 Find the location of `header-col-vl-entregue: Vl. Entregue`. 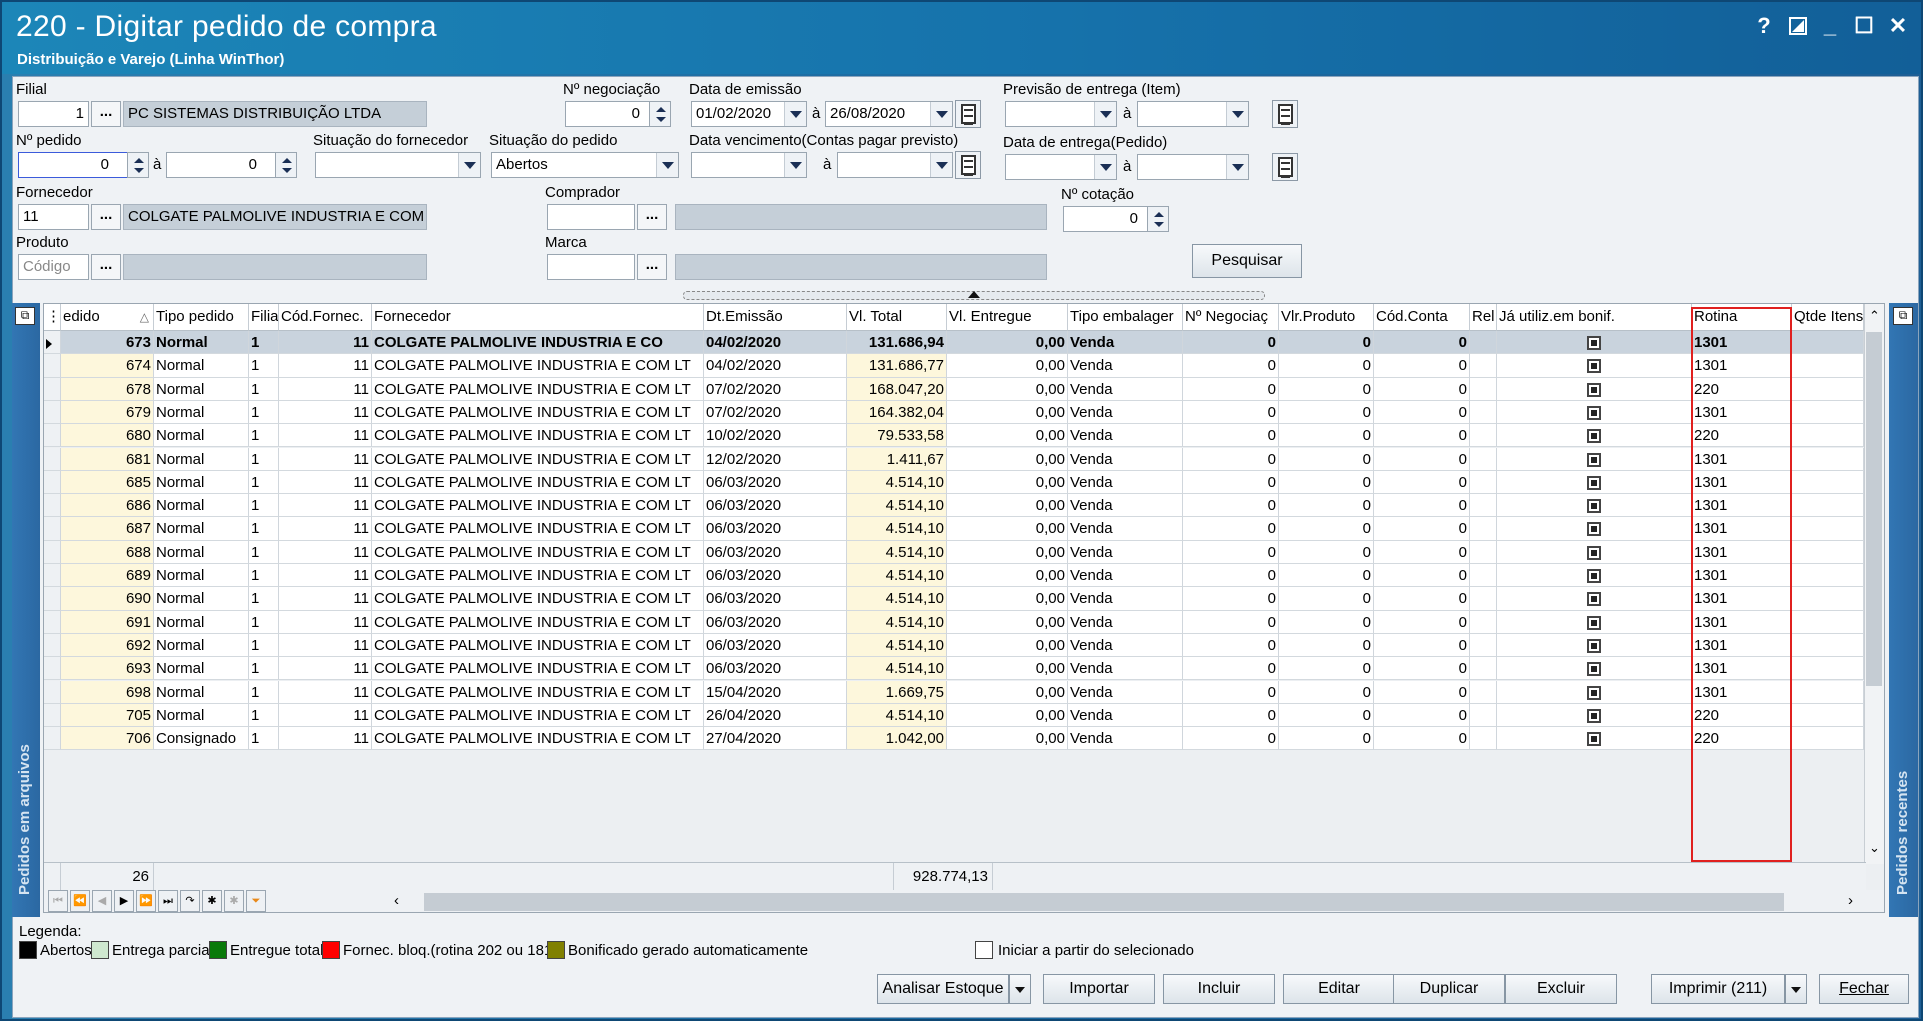

header-col-vl-entregue: Vl. Entregue is located at coordinates (1007, 317).